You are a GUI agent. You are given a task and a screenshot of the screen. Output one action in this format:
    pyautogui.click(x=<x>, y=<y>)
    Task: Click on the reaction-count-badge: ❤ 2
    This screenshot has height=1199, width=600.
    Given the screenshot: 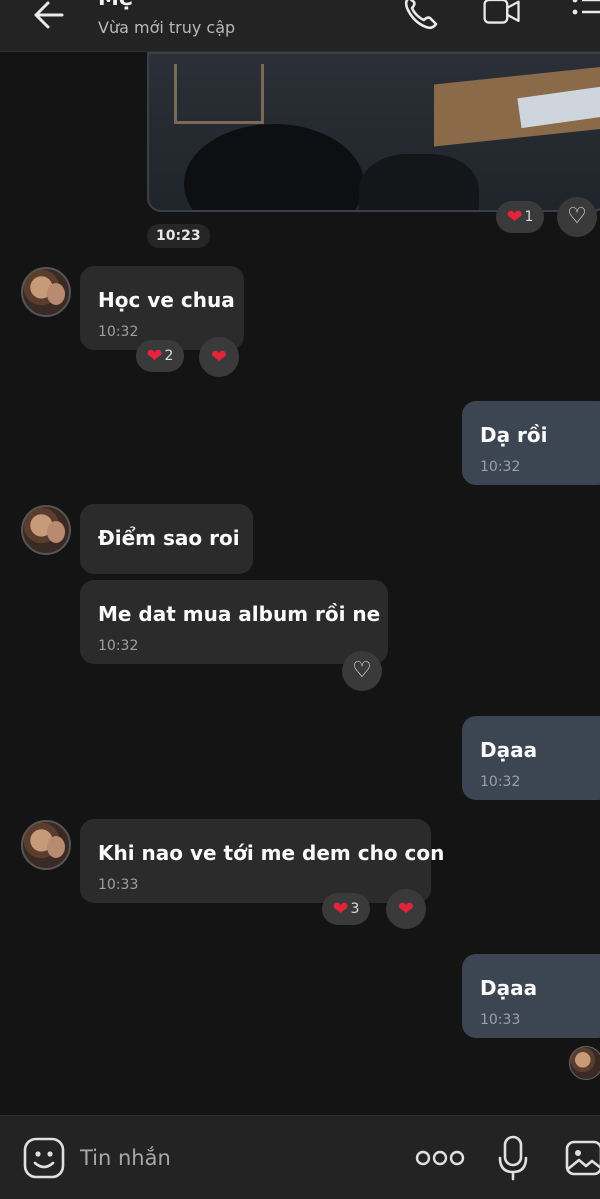 What is the action you would take?
    pyautogui.click(x=160, y=356)
    